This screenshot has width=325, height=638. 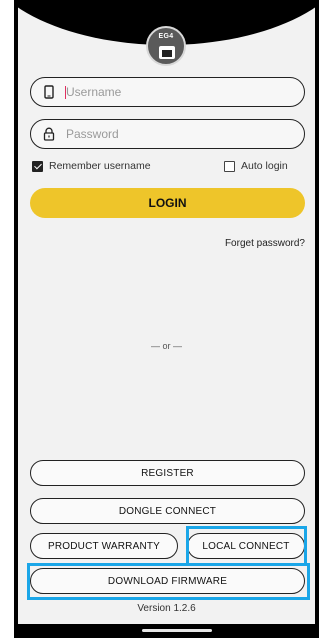 I want to click on logo-text: EG4, so click(x=166, y=36).